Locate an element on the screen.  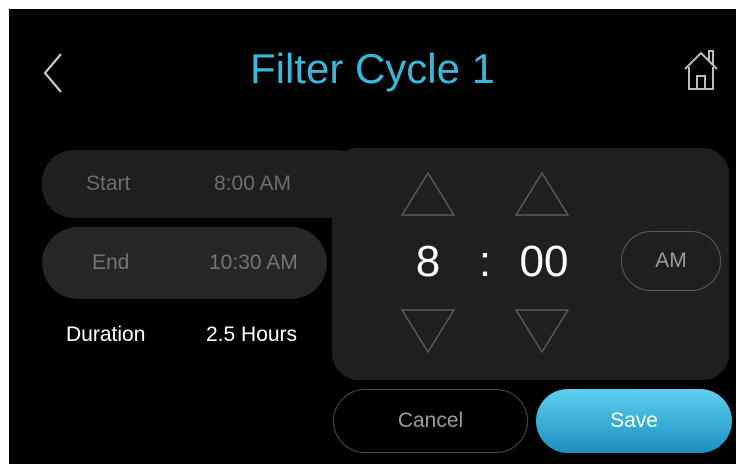
start-label: Start is located at coordinates (108, 183).